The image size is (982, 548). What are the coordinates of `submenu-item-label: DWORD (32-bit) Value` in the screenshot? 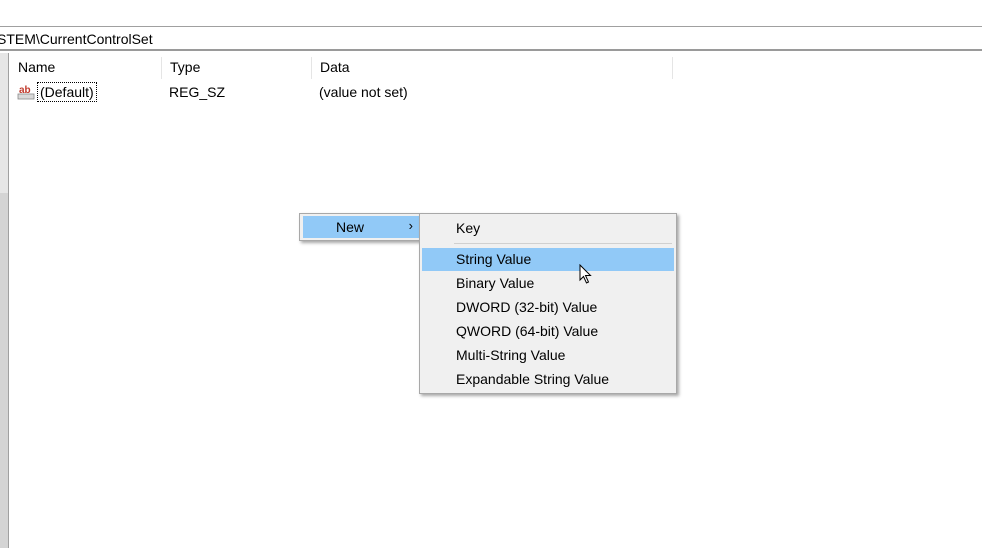 It's located at (527, 307).